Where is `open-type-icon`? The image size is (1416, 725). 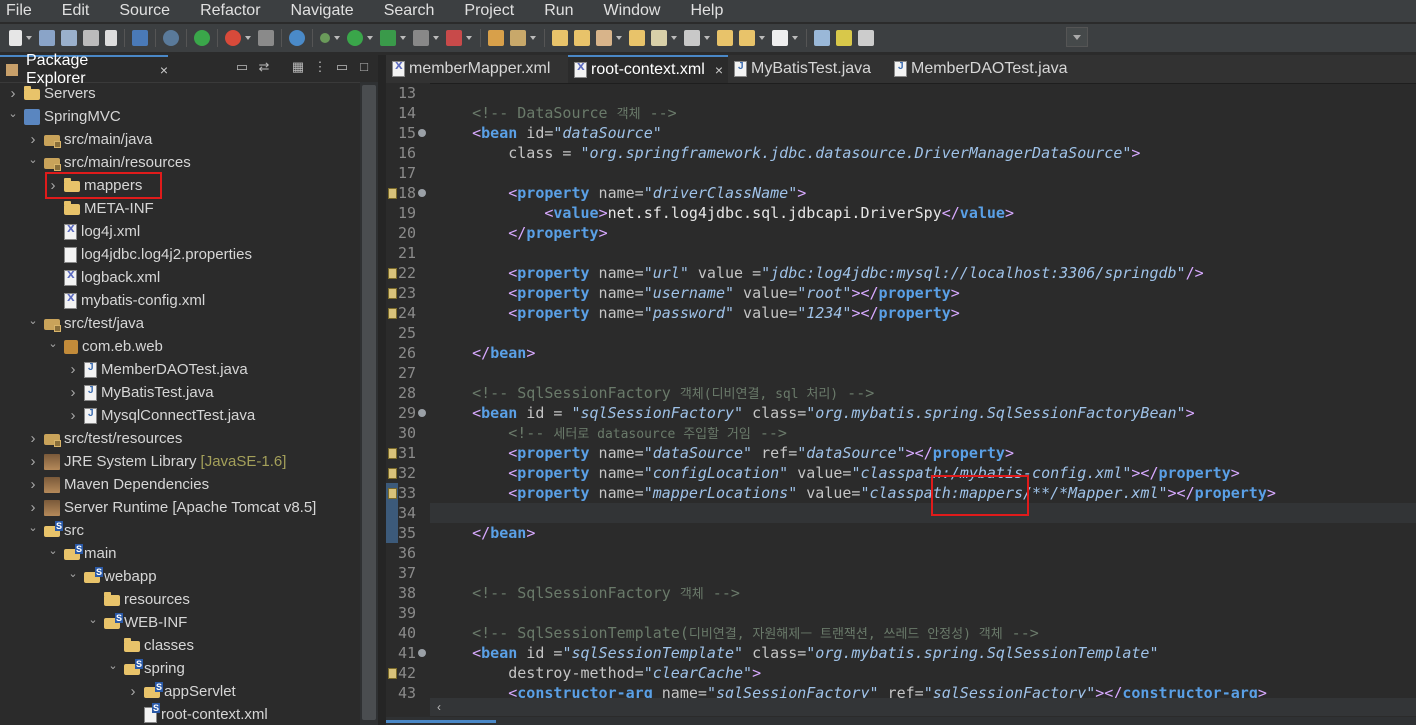 open-type-icon is located at coordinates (560, 38).